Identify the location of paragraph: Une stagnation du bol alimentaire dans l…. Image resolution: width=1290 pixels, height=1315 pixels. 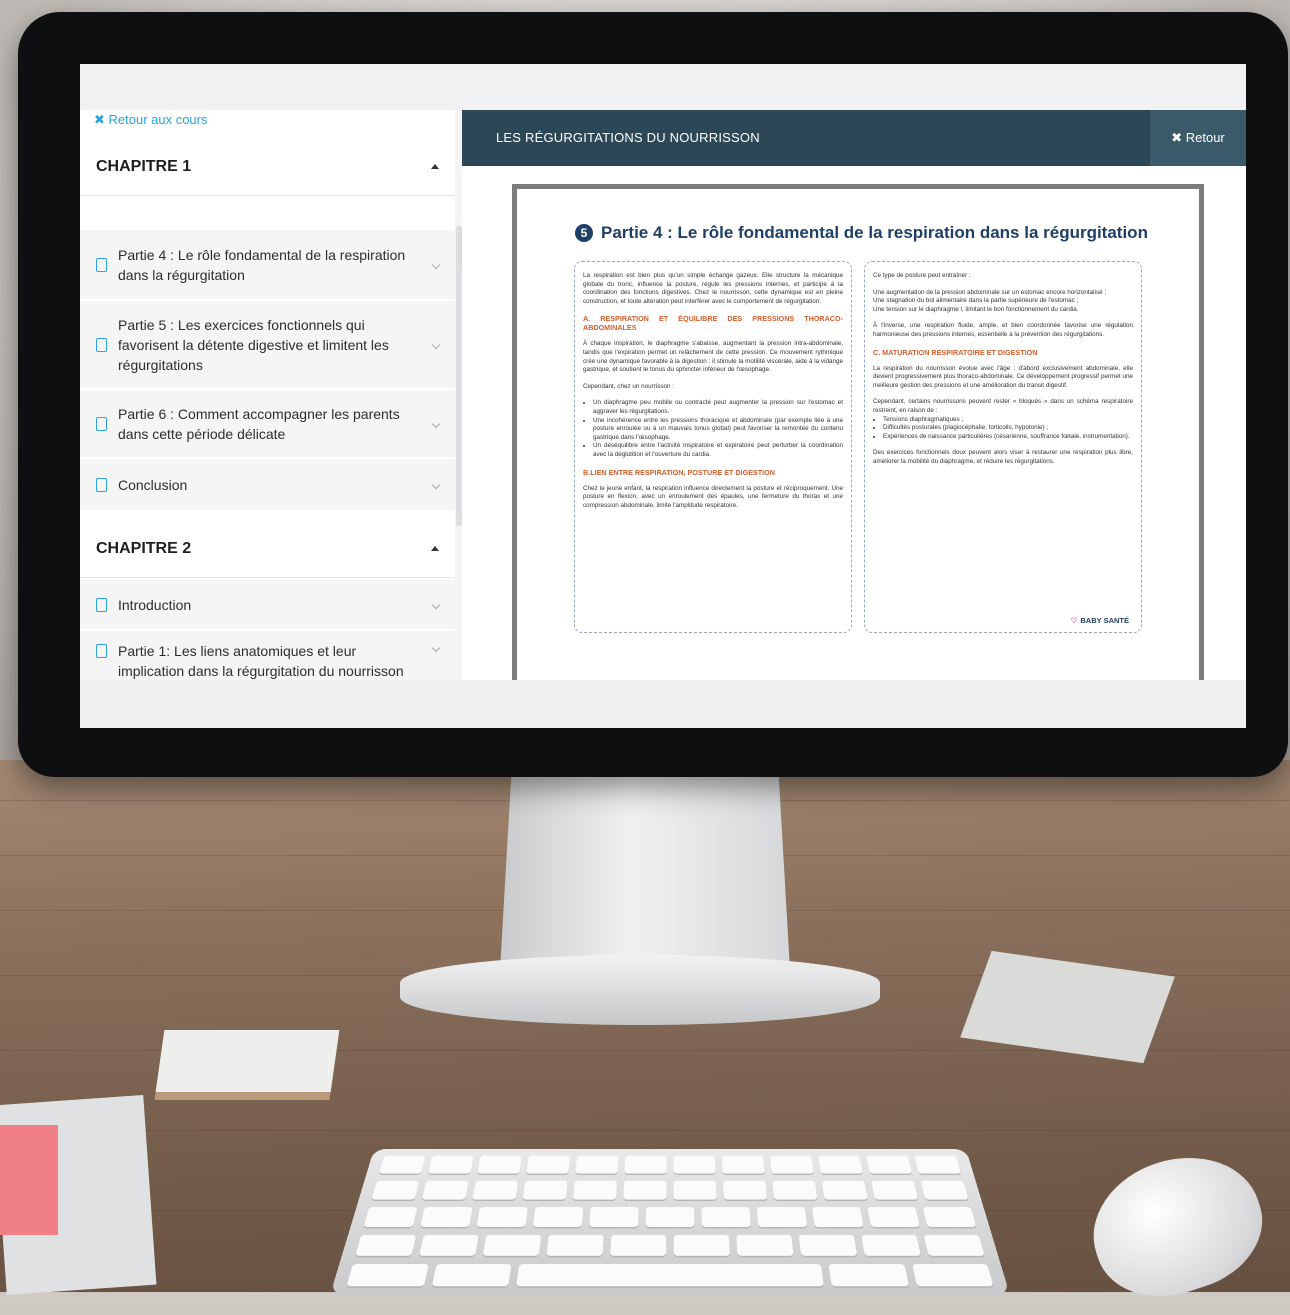
(976, 301).